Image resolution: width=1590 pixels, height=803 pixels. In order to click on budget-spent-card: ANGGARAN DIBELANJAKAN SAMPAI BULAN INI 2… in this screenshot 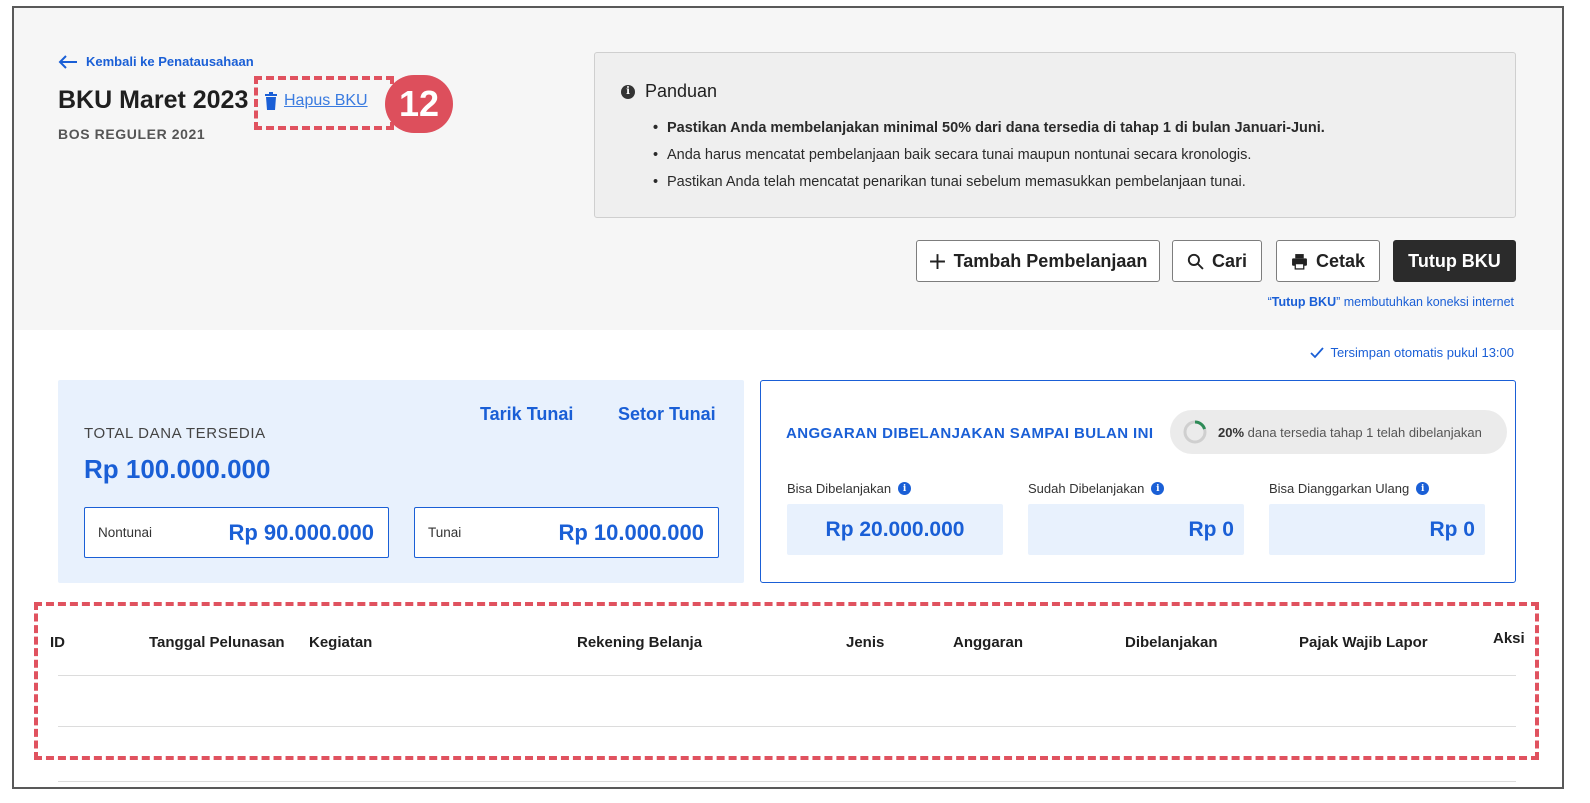, I will do `click(1138, 481)`.